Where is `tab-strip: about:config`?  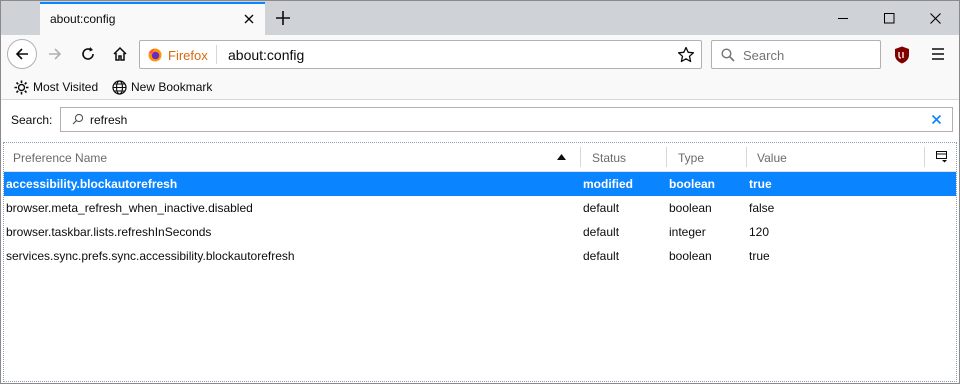 tab-strip: about:config is located at coordinates (480, 18).